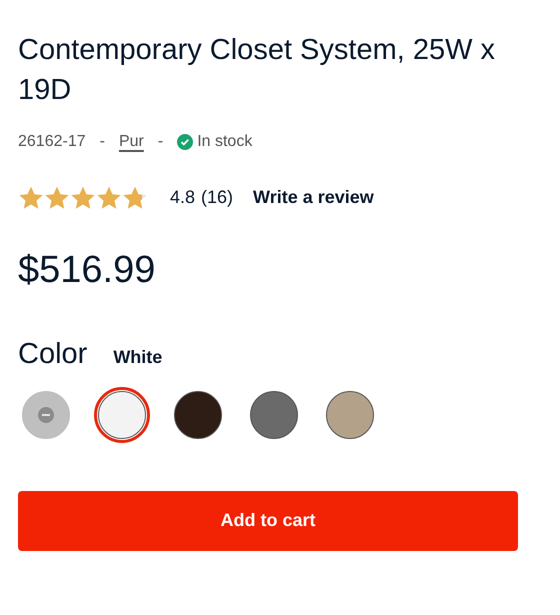  I want to click on add-to-cart-button: Add to cart, so click(268, 520).